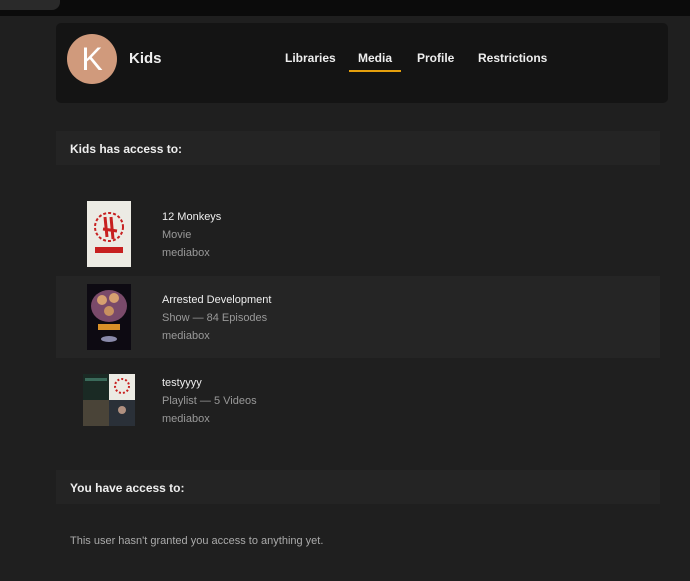 This screenshot has height=581, width=690. I want to click on playlist-thumbnail, so click(109, 400).